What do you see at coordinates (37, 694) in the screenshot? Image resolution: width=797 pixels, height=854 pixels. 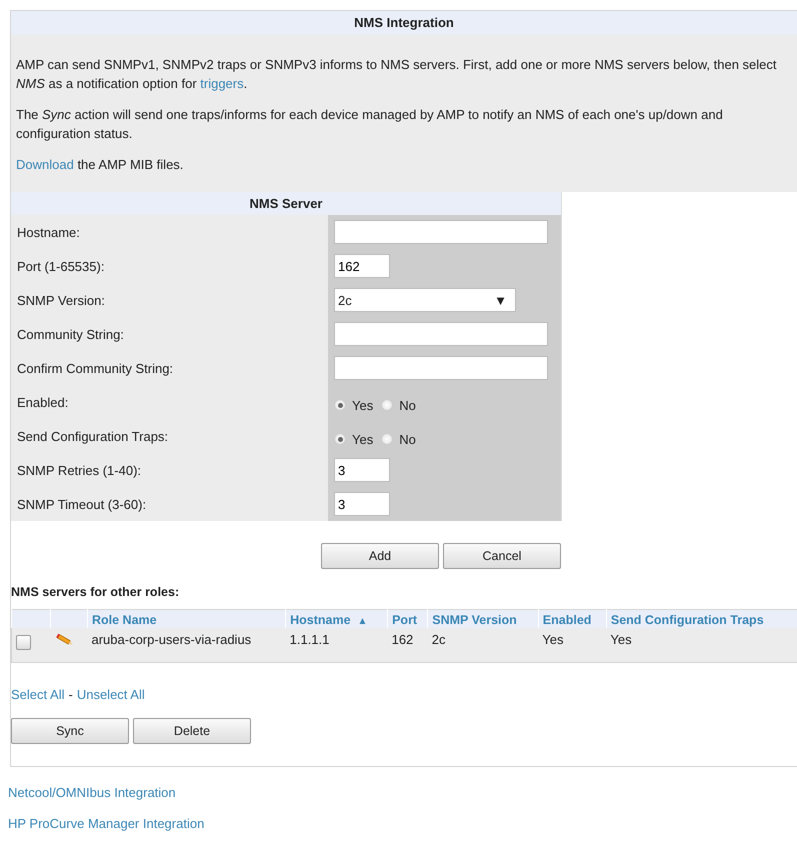 I see `select-all-link: Select All` at bounding box center [37, 694].